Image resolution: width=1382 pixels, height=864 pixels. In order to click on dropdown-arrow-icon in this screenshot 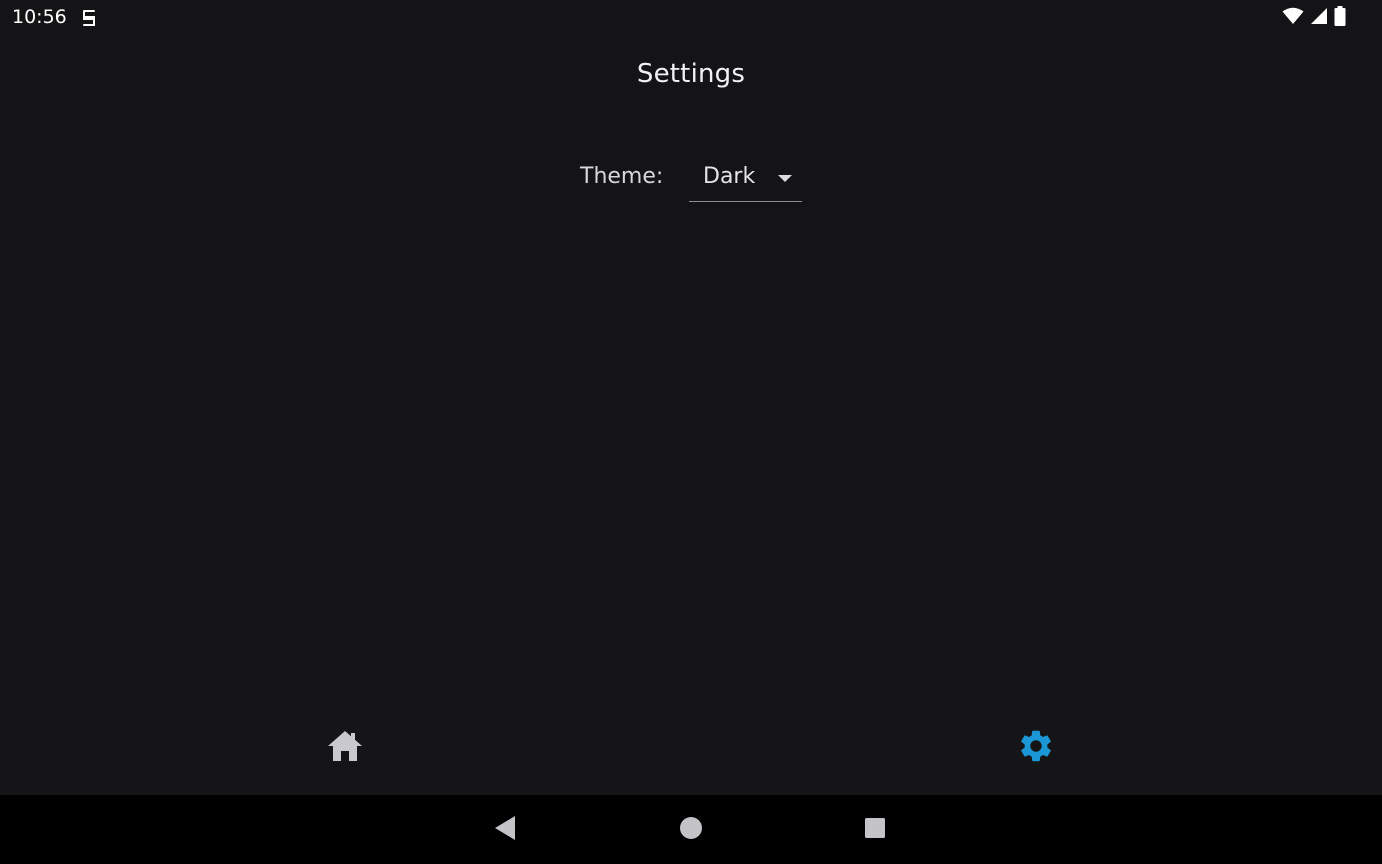, I will do `click(785, 178)`.